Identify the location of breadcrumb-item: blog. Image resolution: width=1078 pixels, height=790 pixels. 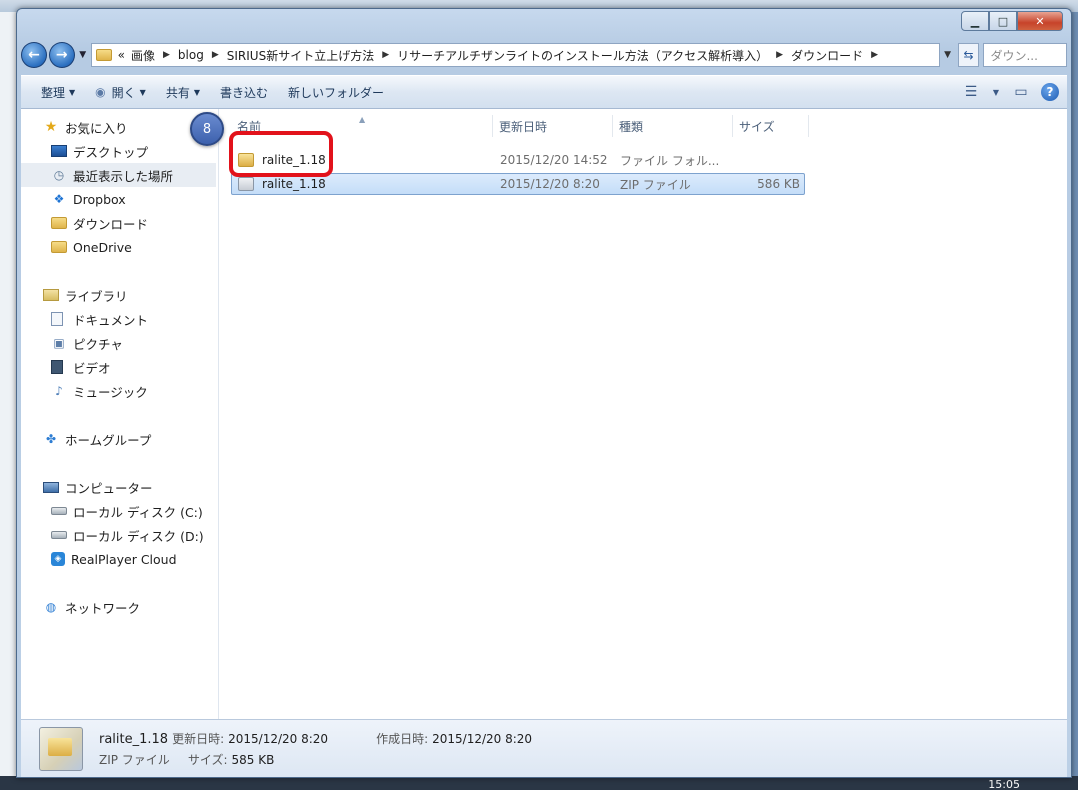
(191, 55).